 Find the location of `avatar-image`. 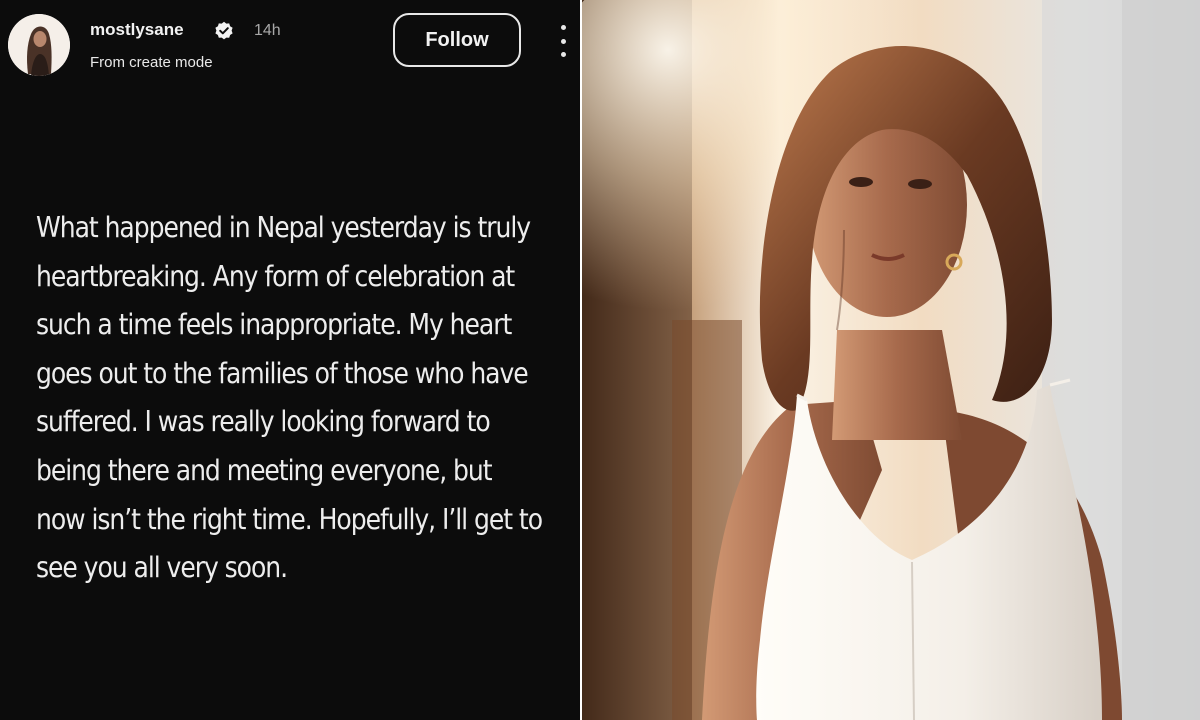

avatar-image is located at coordinates (39, 45).